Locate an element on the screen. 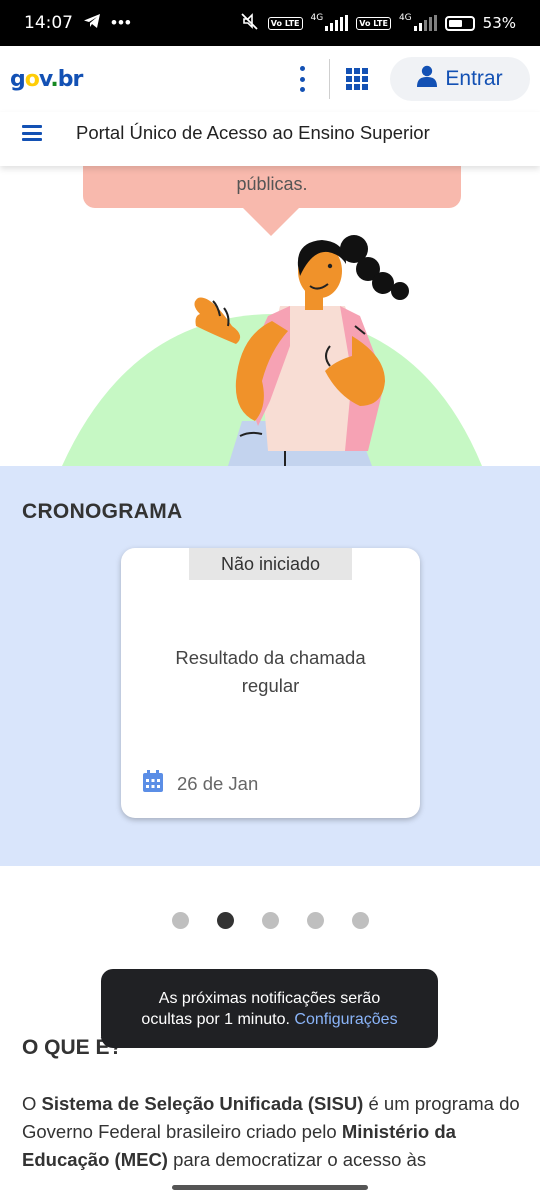 The height and width of the screenshot is (1200, 540). mute-icon is located at coordinates (250, 23).